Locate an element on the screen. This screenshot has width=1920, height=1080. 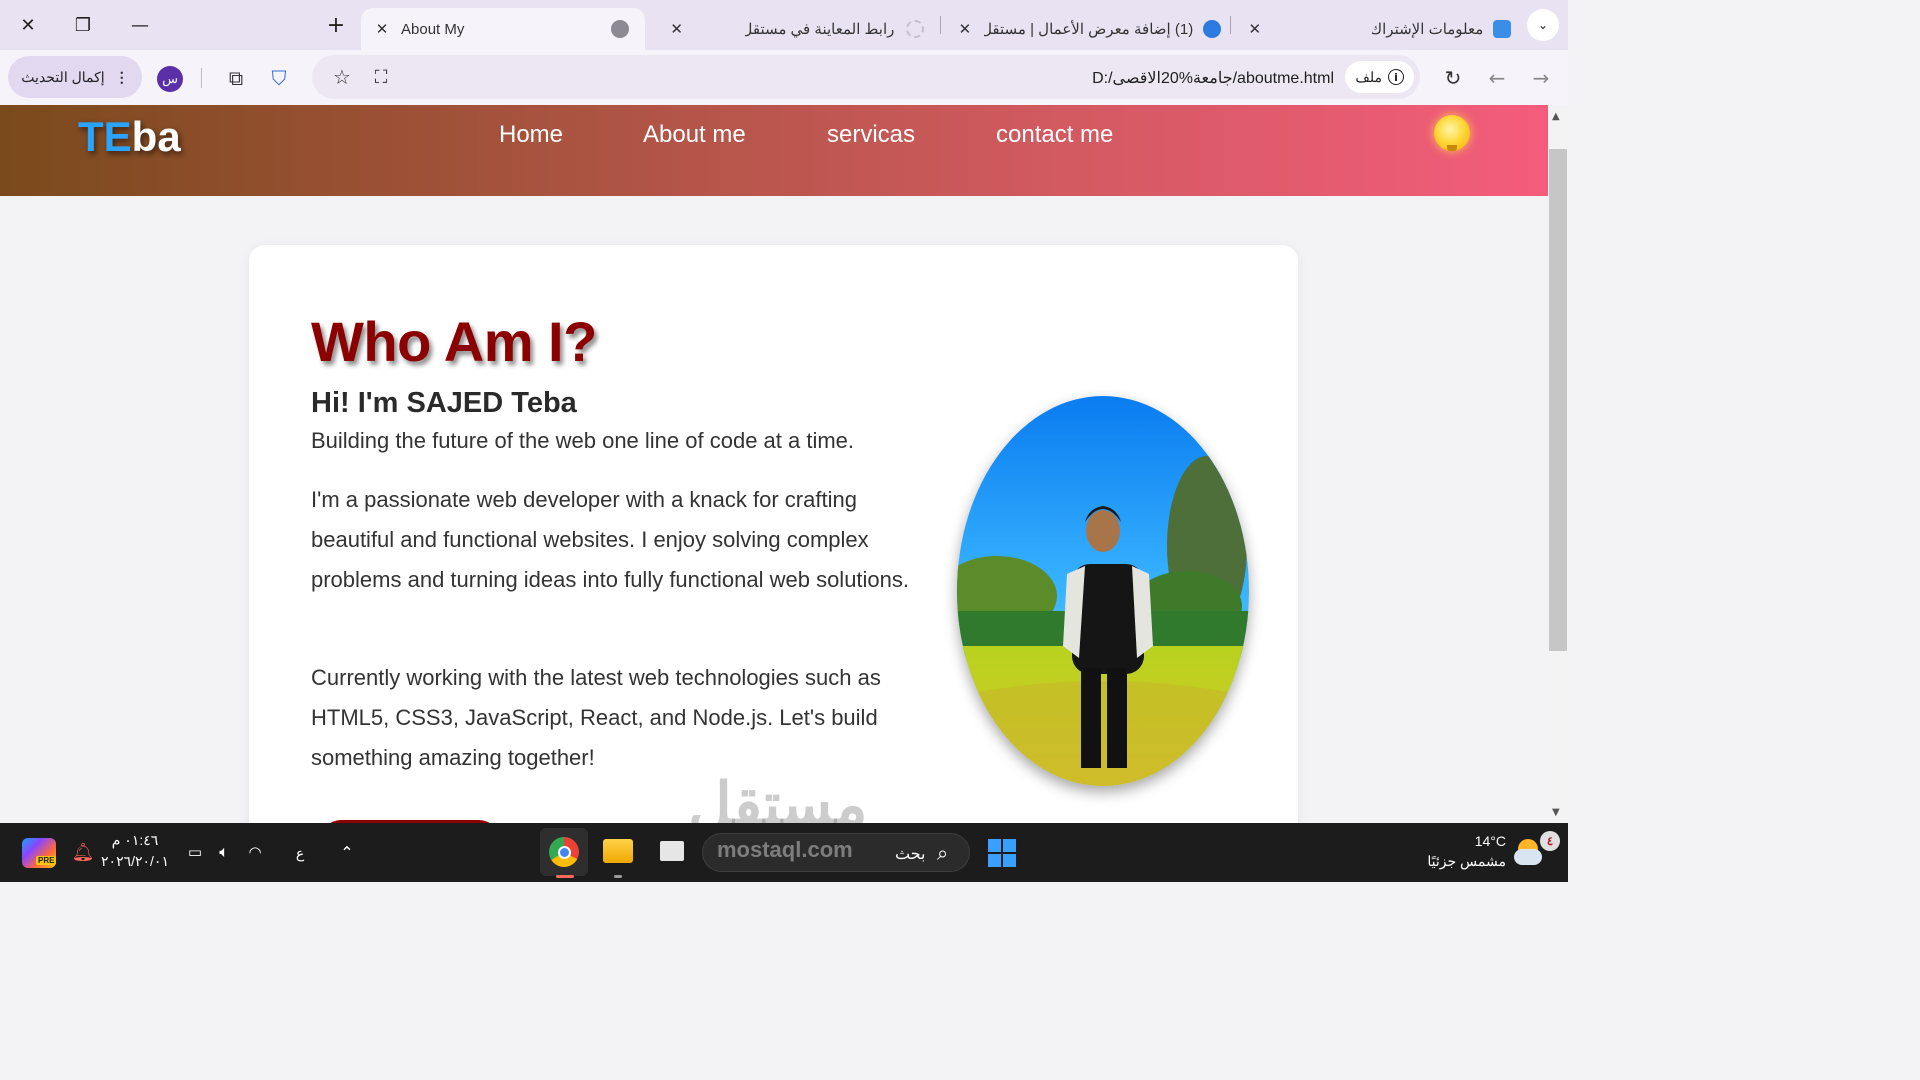
logo-part-white: ba is located at coordinates (156, 136).